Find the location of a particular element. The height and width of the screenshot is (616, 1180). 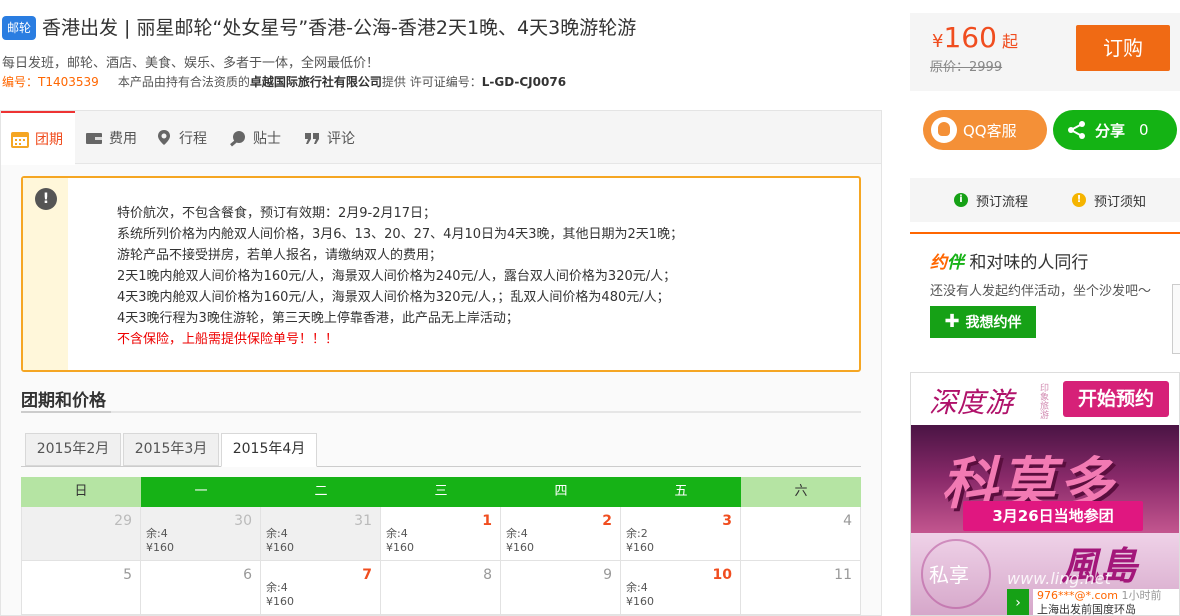

share-button: 分享 0 is located at coordinates (1115, 130).